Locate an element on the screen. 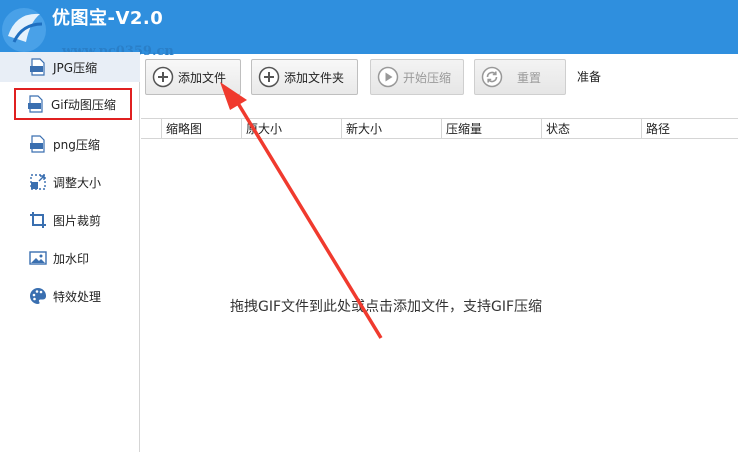 Image resolution: width=738 pixels, height=452 pixels. sidebar-item-resize: 调整大小 is located at coordinates (70, 182).